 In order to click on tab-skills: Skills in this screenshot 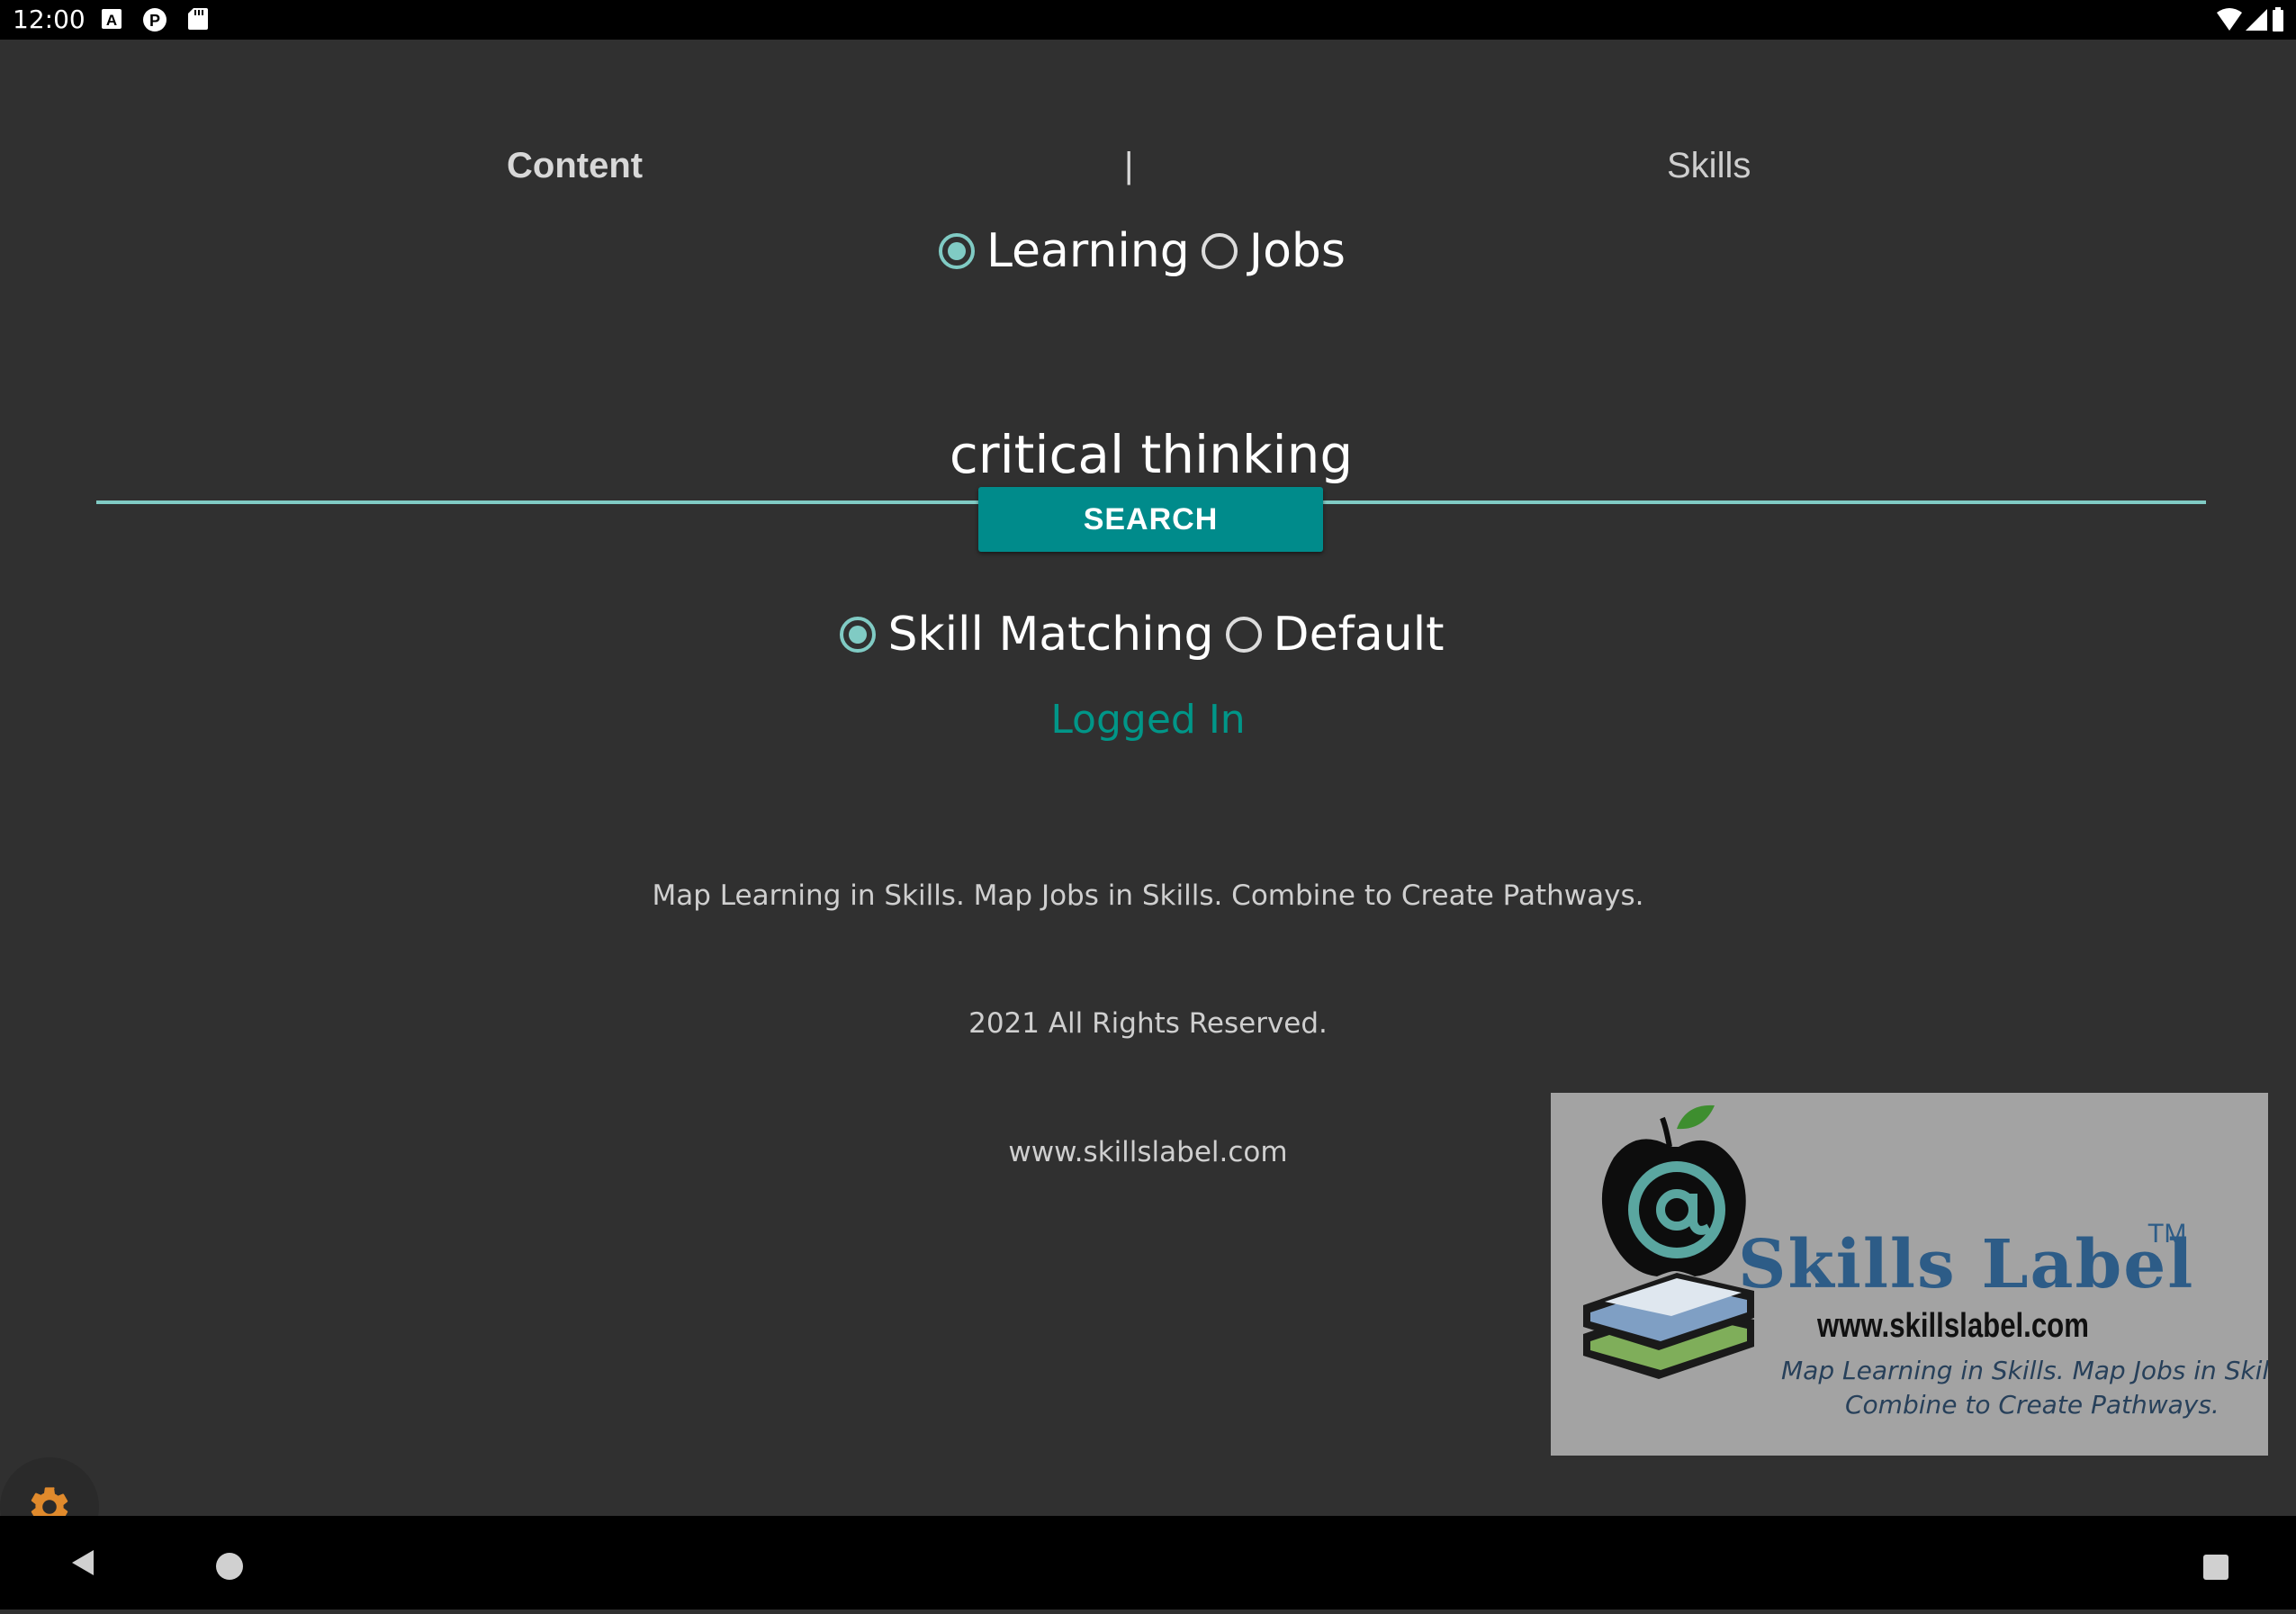, I will do `click(1709, 165)`.